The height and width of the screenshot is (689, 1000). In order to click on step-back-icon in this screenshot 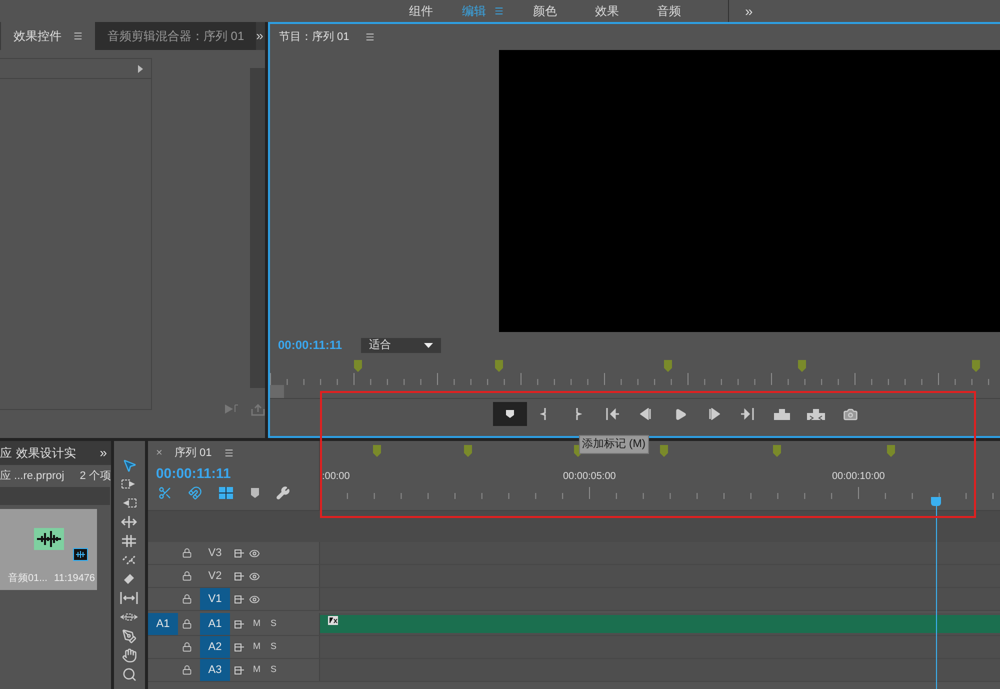, I will do `click(646, 414)`.